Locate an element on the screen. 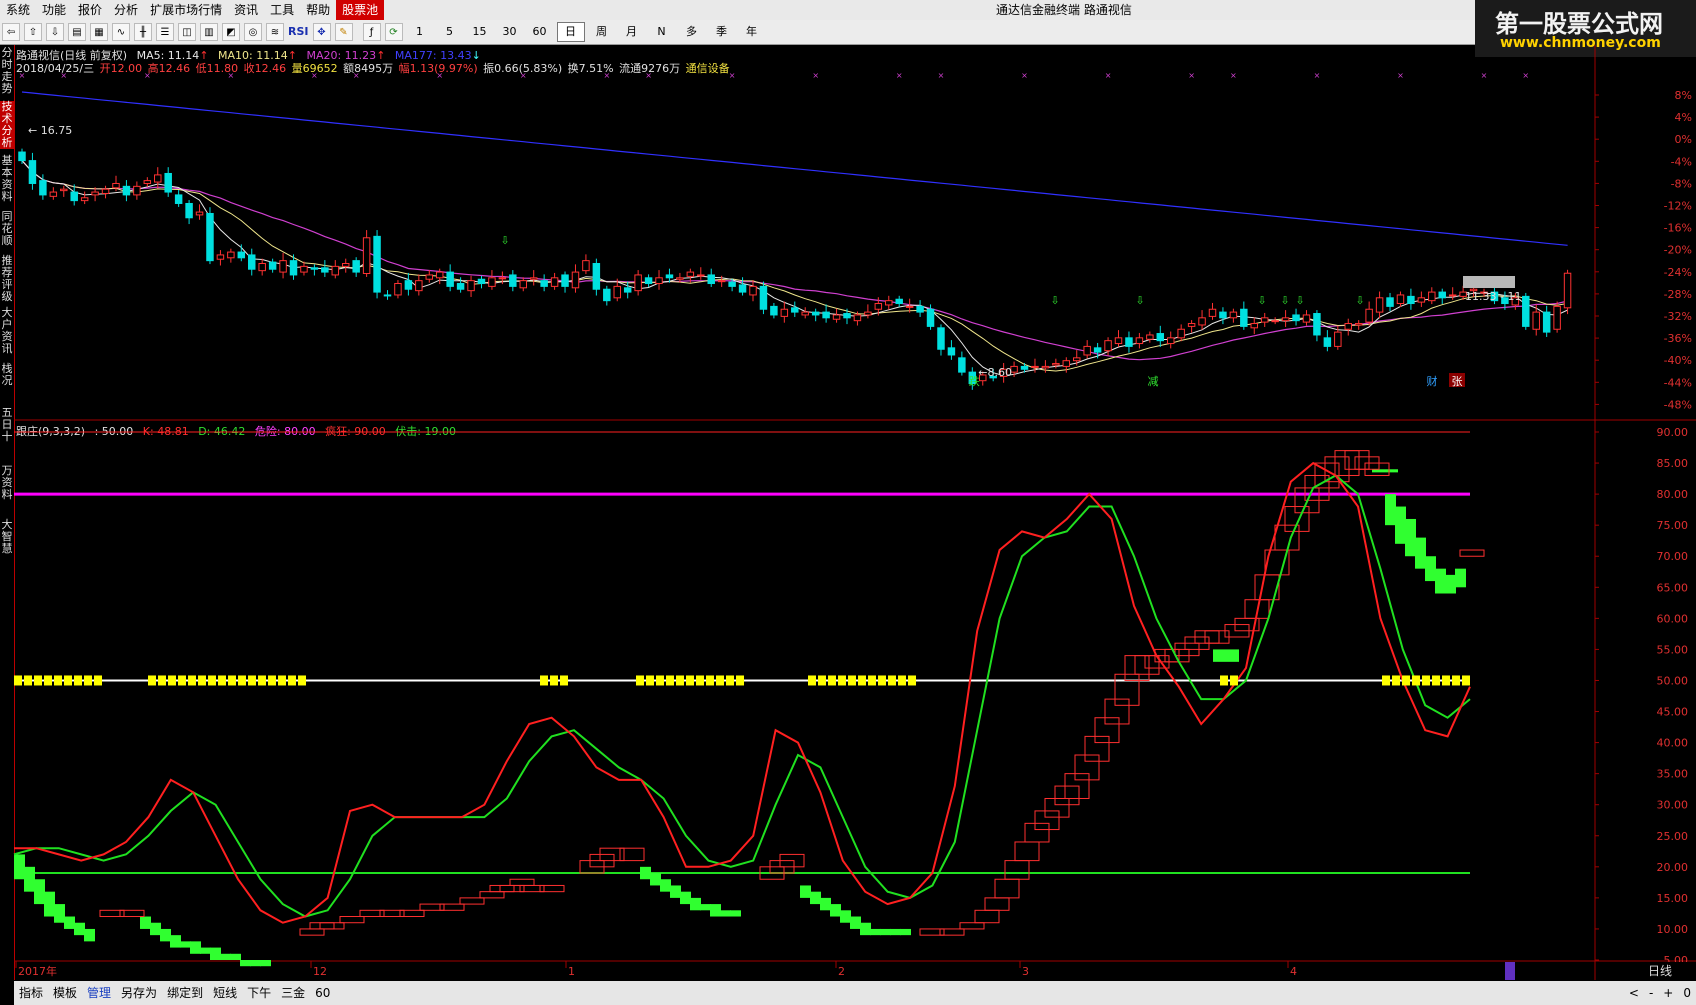 Image resolution: width=1696 pixels, height=1005 pixels. ma177-line is located at coordinates (794, 168).